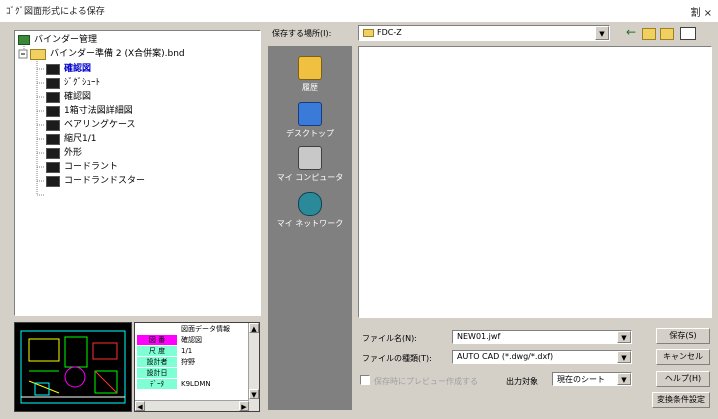  I want to click on network-icon, so click(310, 204).